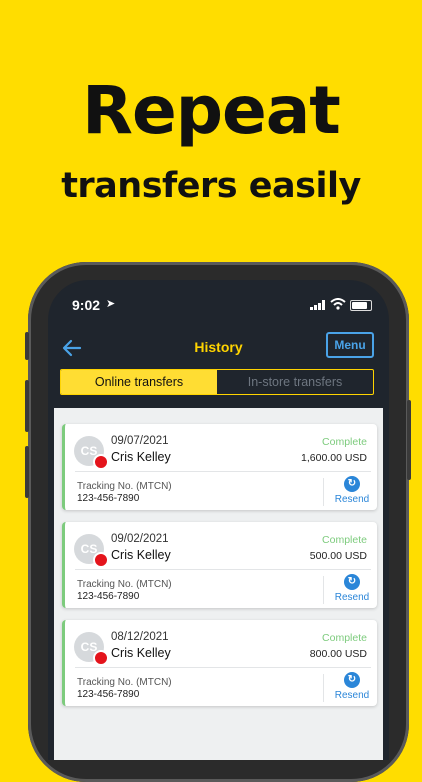 This screenshot has height=782, width=422. Describe the element at coordinates (211, 186) in the screenshot. I see `promo-subheadline: transfers easily` at that location.